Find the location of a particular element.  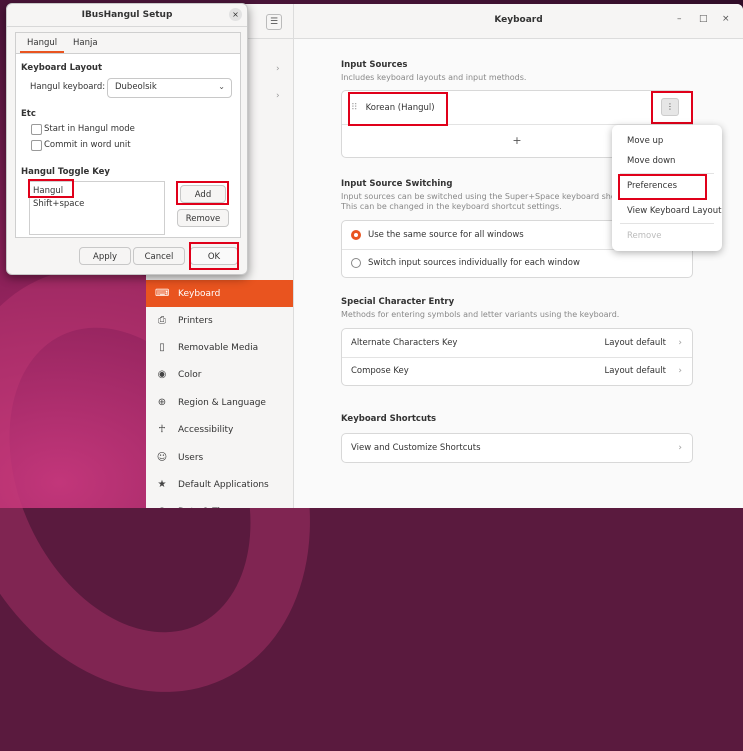

sidebar-item-default-applications: ★ Default Applications is located at coordinates (219, 484).